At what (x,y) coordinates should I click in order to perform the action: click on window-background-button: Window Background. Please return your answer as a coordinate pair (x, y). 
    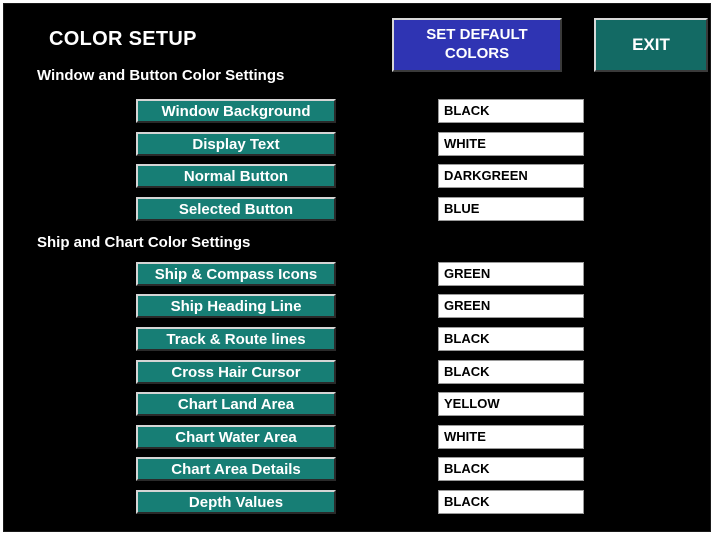
    Looking at the image, I should click on (236, 111).